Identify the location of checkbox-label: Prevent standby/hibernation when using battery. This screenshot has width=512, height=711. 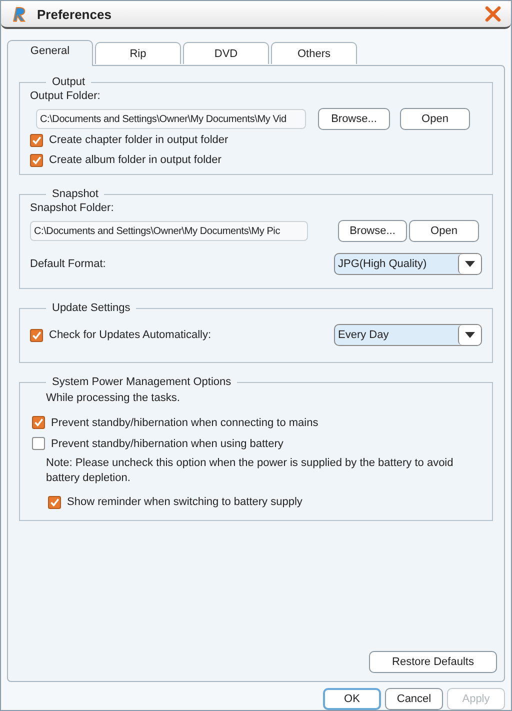
(167, 444).